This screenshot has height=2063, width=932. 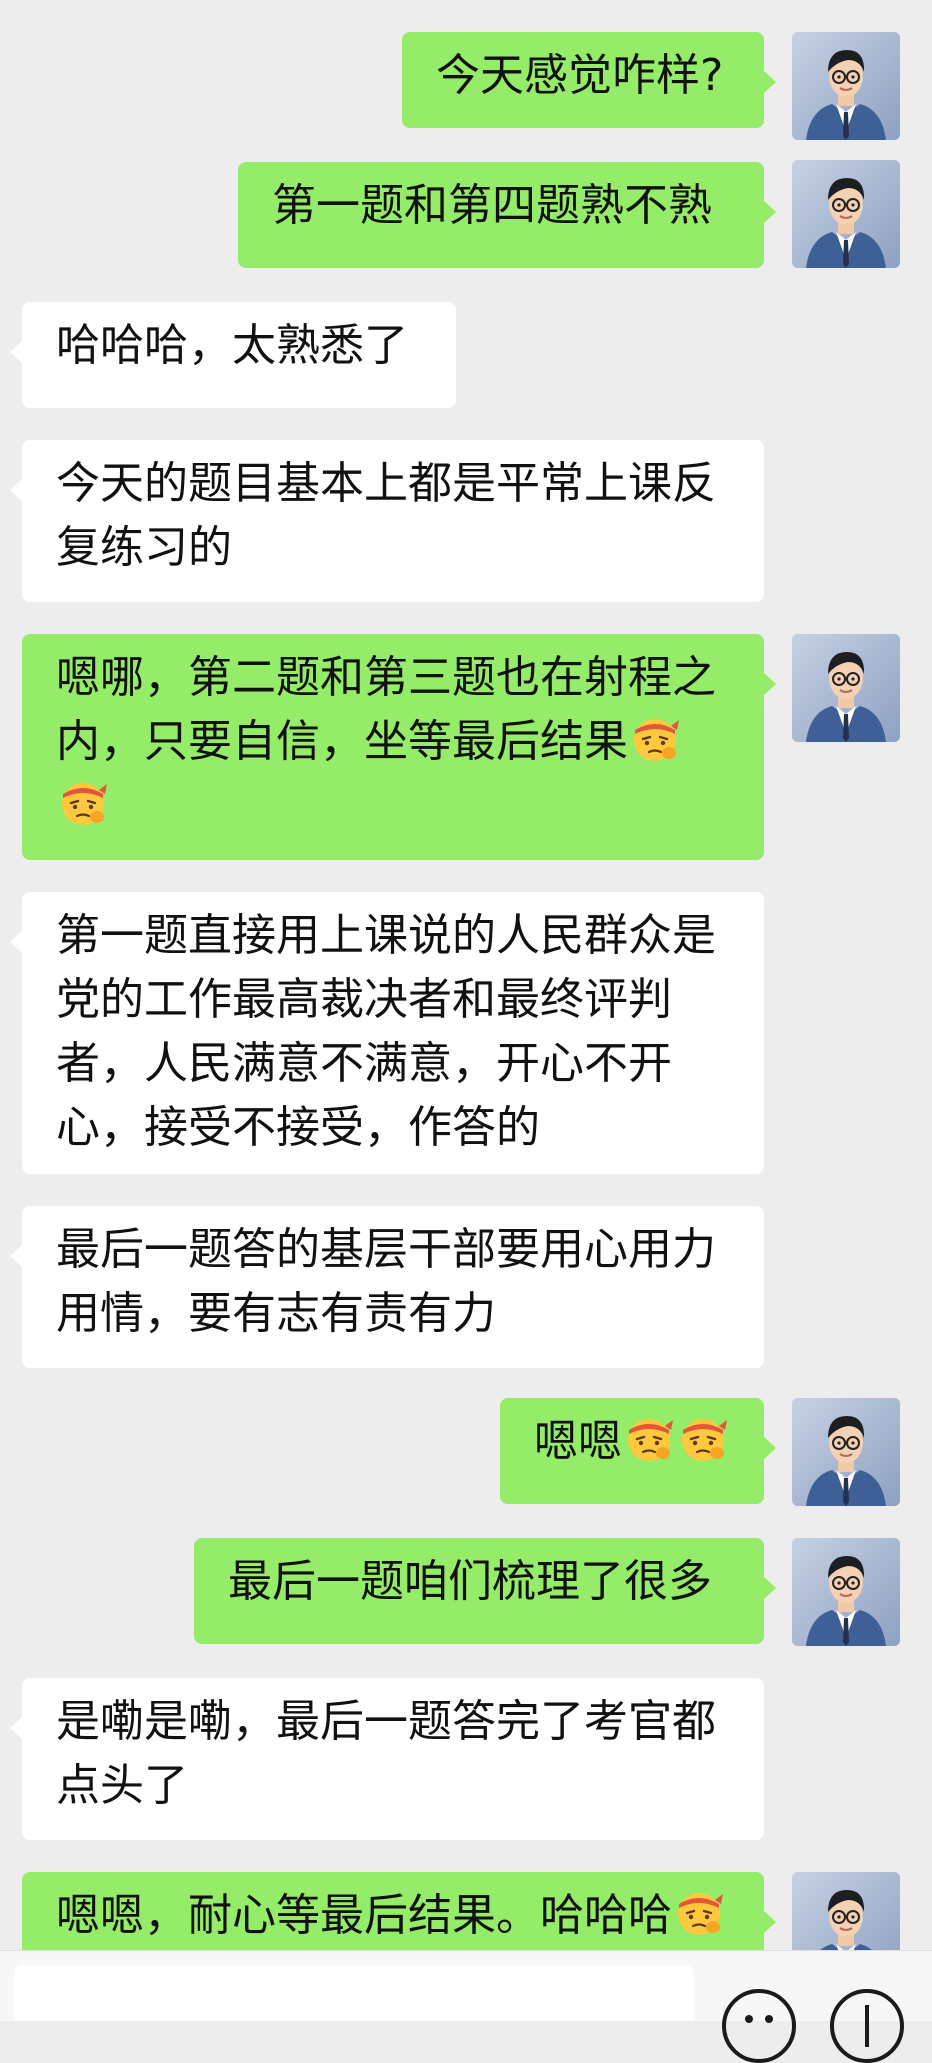 What do you see at coordinates (466, 355) in the screenshot?
I see `message-incoming: 哈哈哈，太熟悉了` at bounding box center [466, 355].